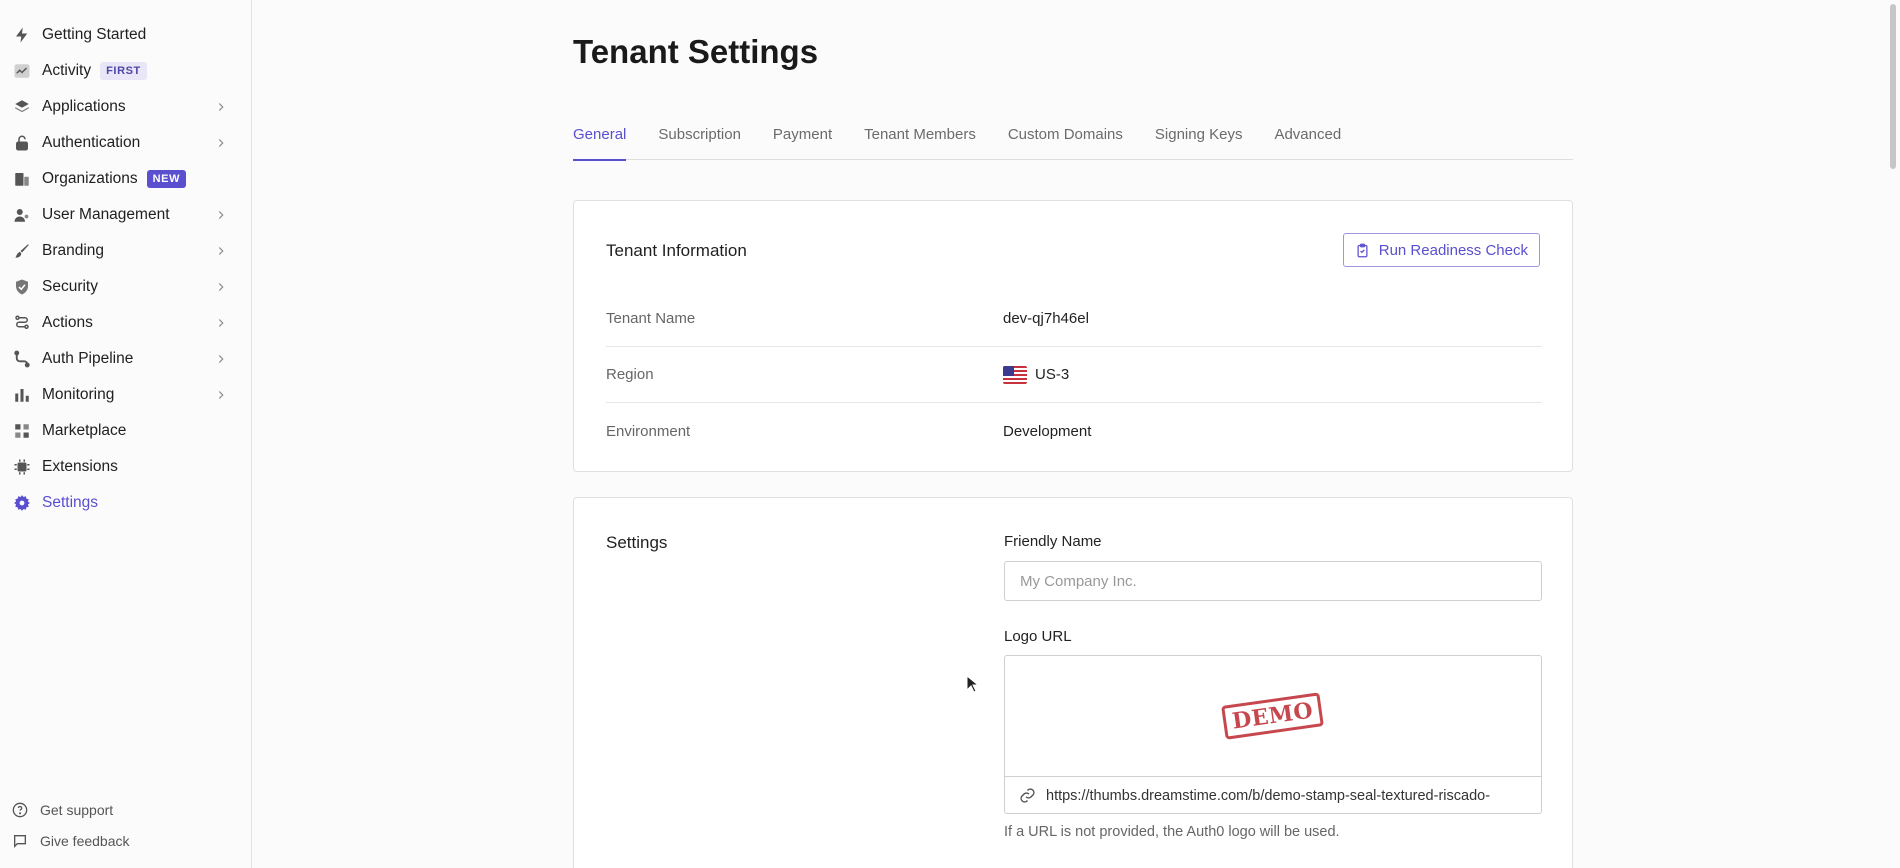  I want to click on sidebar-item-security: Security, so click(125, 287).